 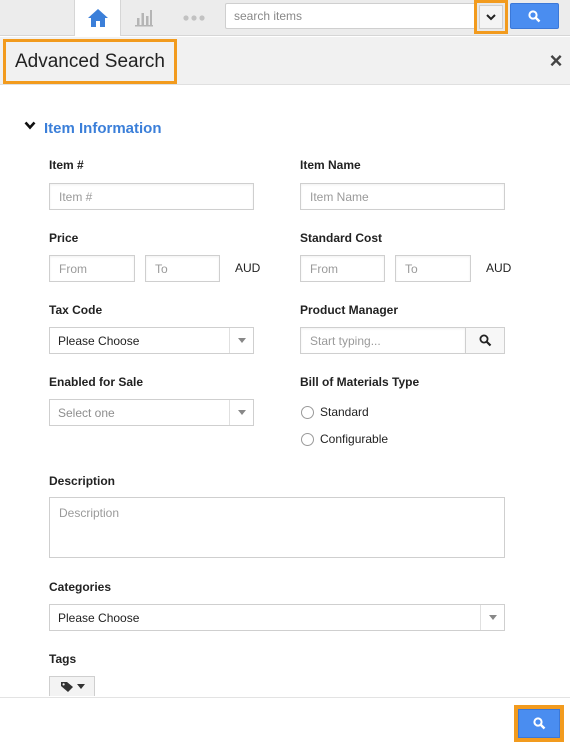 I want to click on description-label: Description, so click(x=82, y=481).